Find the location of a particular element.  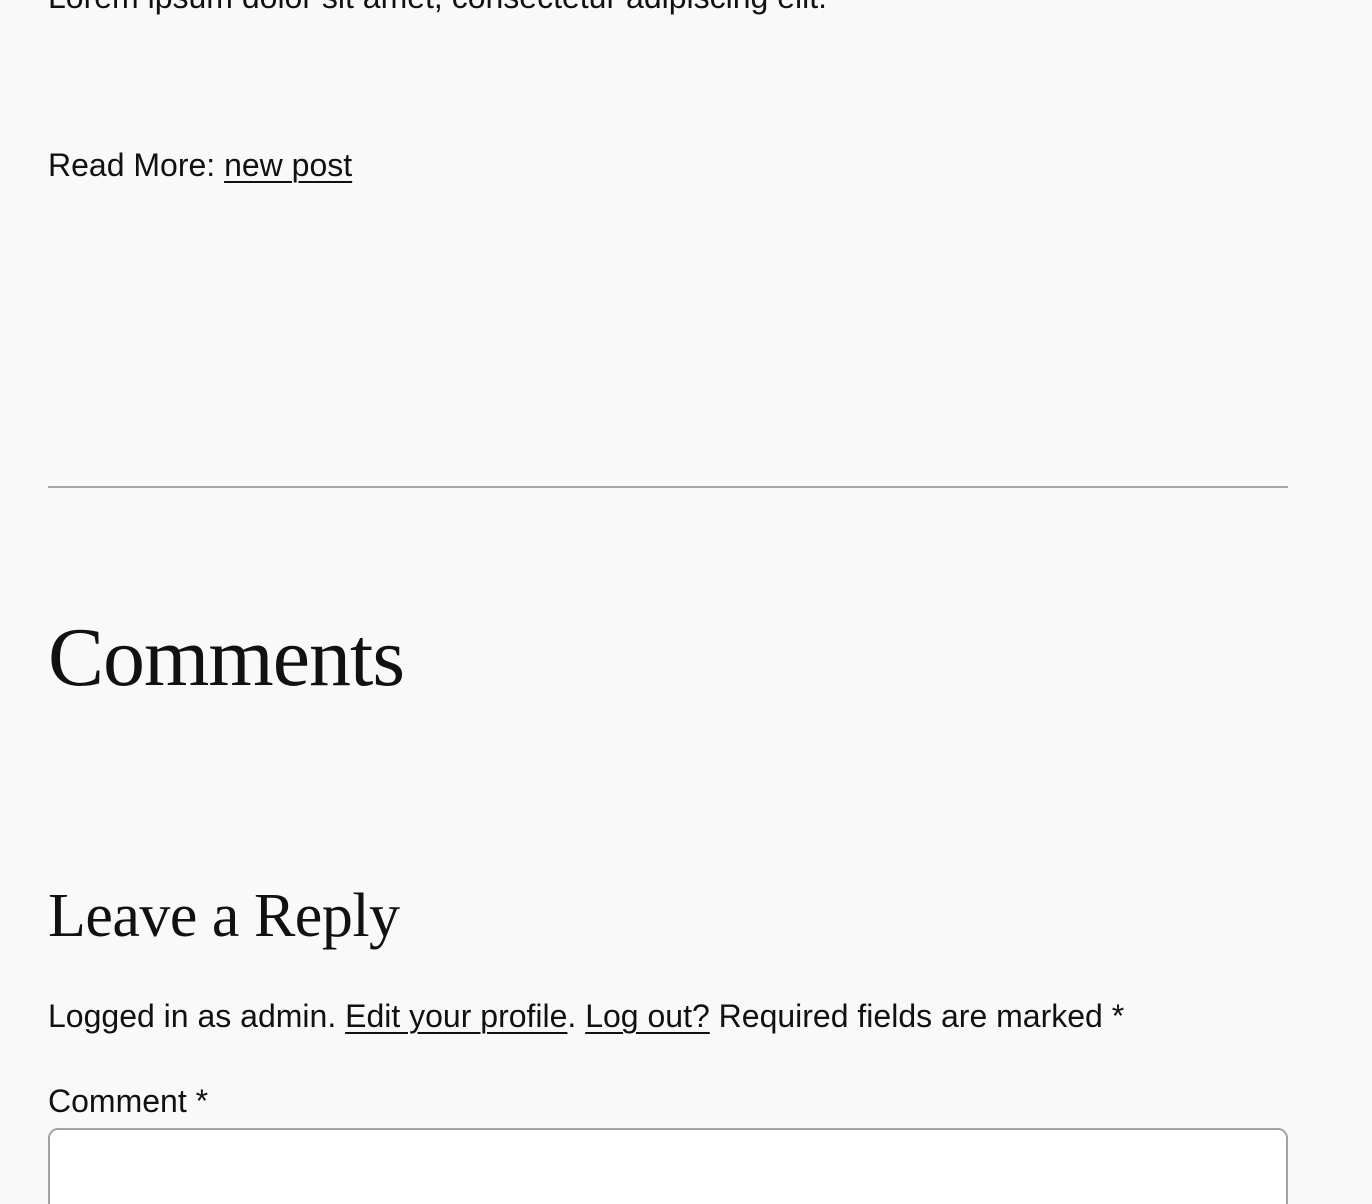

required-fields-text: Required fields are marked is located at coordinates (910, 1016).